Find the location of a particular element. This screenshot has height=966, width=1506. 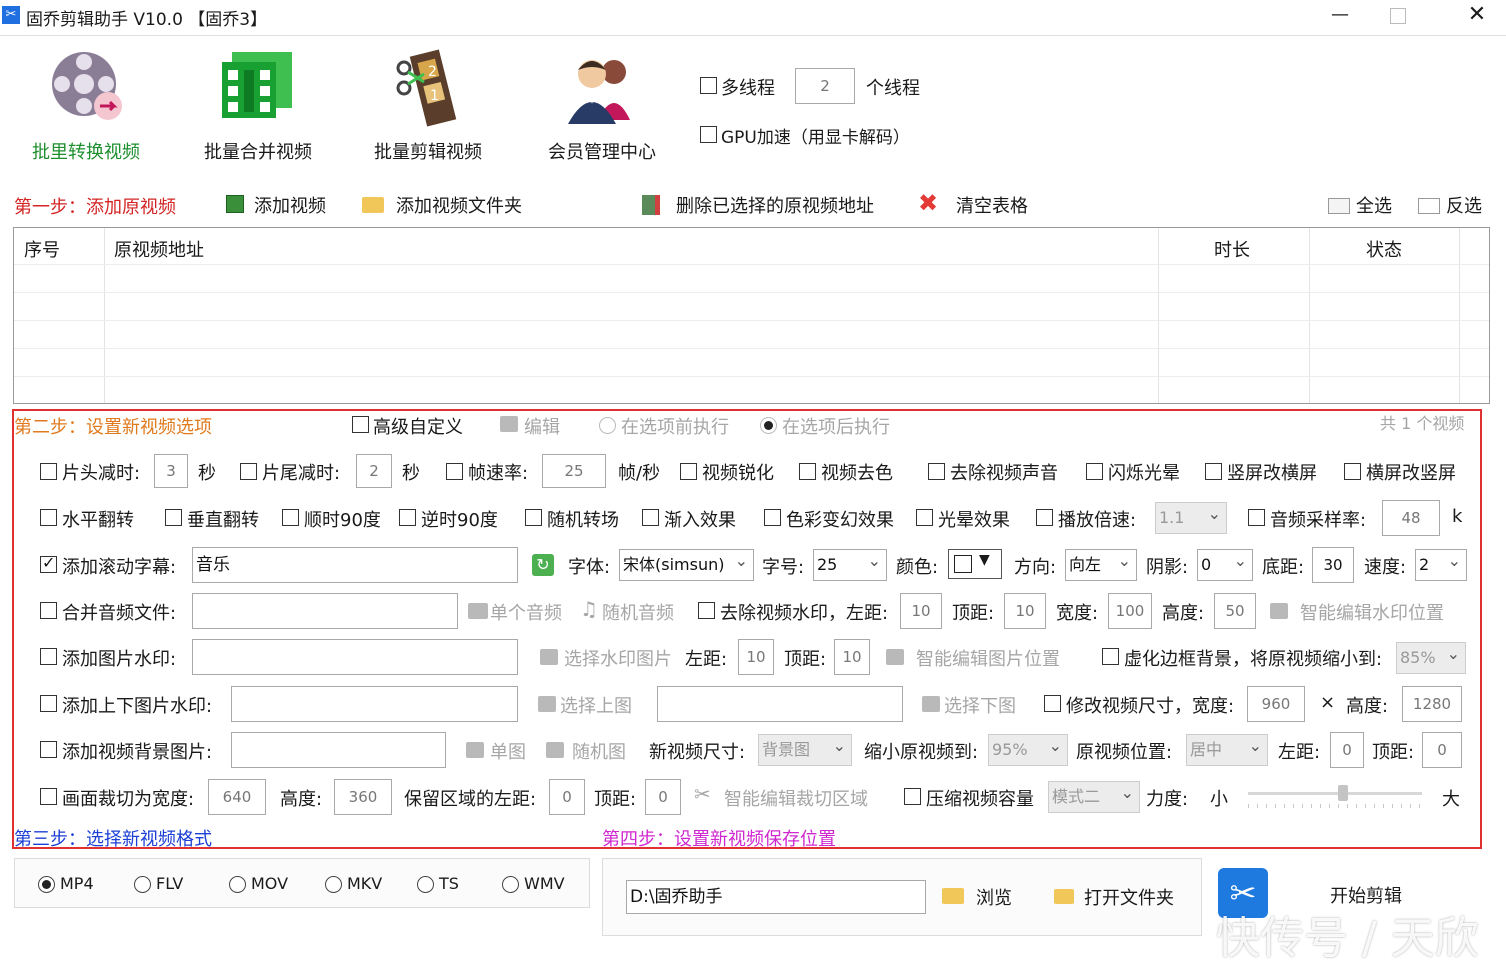

col-header-duration: 时长 is located at coordinates (1232, 249).